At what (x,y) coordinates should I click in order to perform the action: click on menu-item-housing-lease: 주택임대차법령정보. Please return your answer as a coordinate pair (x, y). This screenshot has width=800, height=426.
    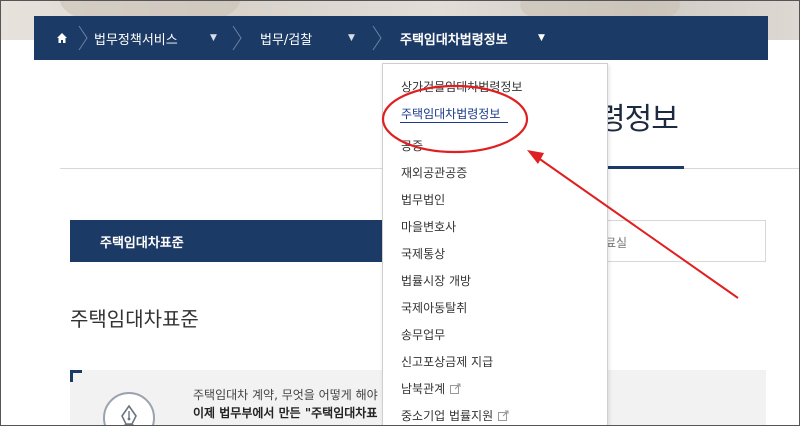
    Looking at the image, I should click on (450, 113).